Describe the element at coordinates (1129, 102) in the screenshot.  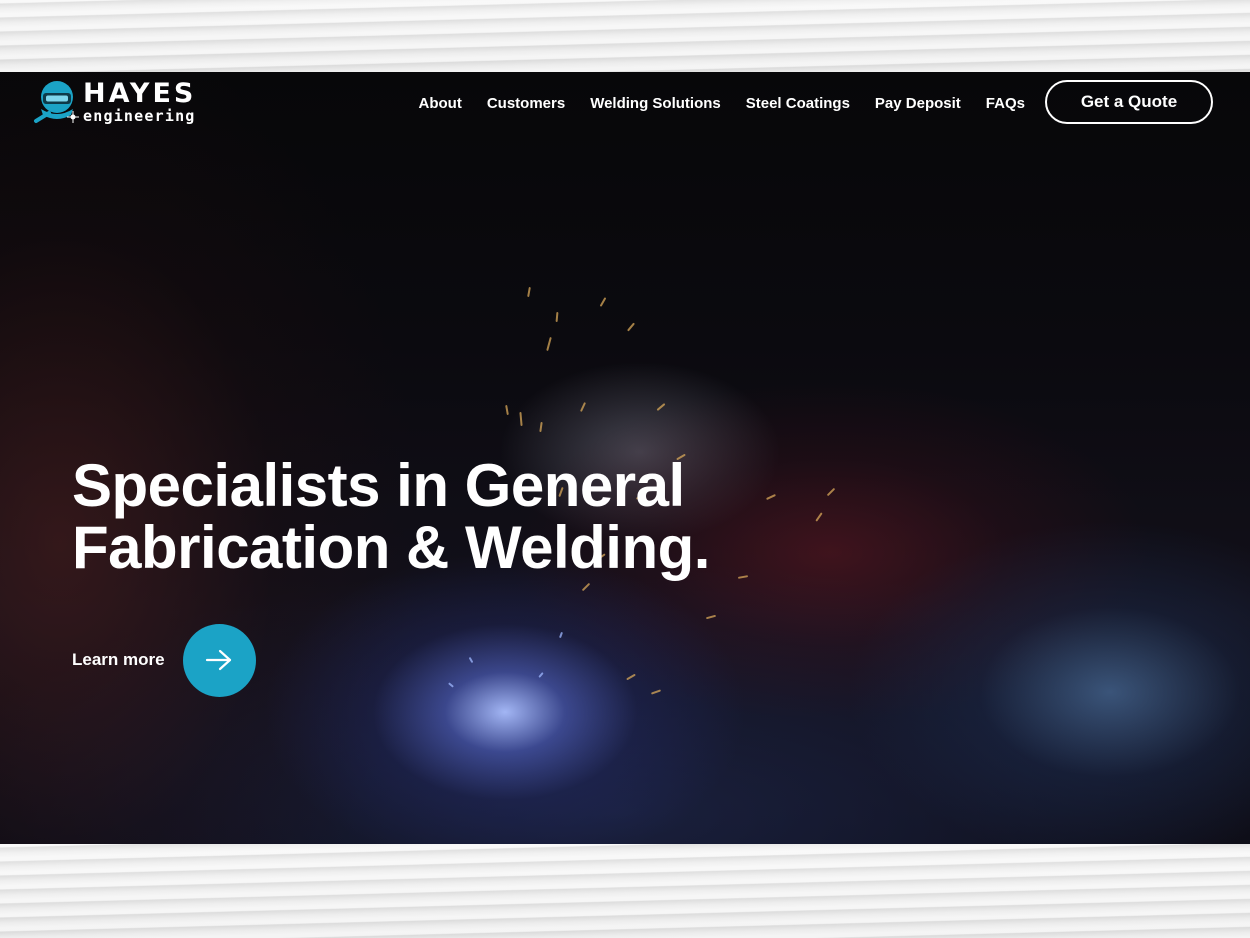
I see `get-a-quote-button: Get a Quote` at that location.